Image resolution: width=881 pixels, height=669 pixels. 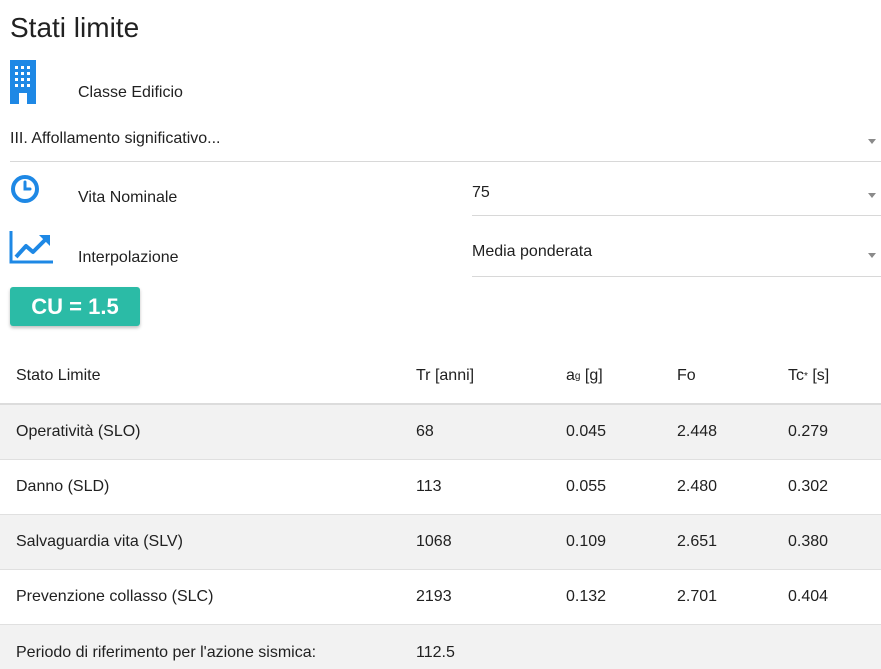 I want to click on cell-stato: Operatività (SLO), so click(x=78, y=431).